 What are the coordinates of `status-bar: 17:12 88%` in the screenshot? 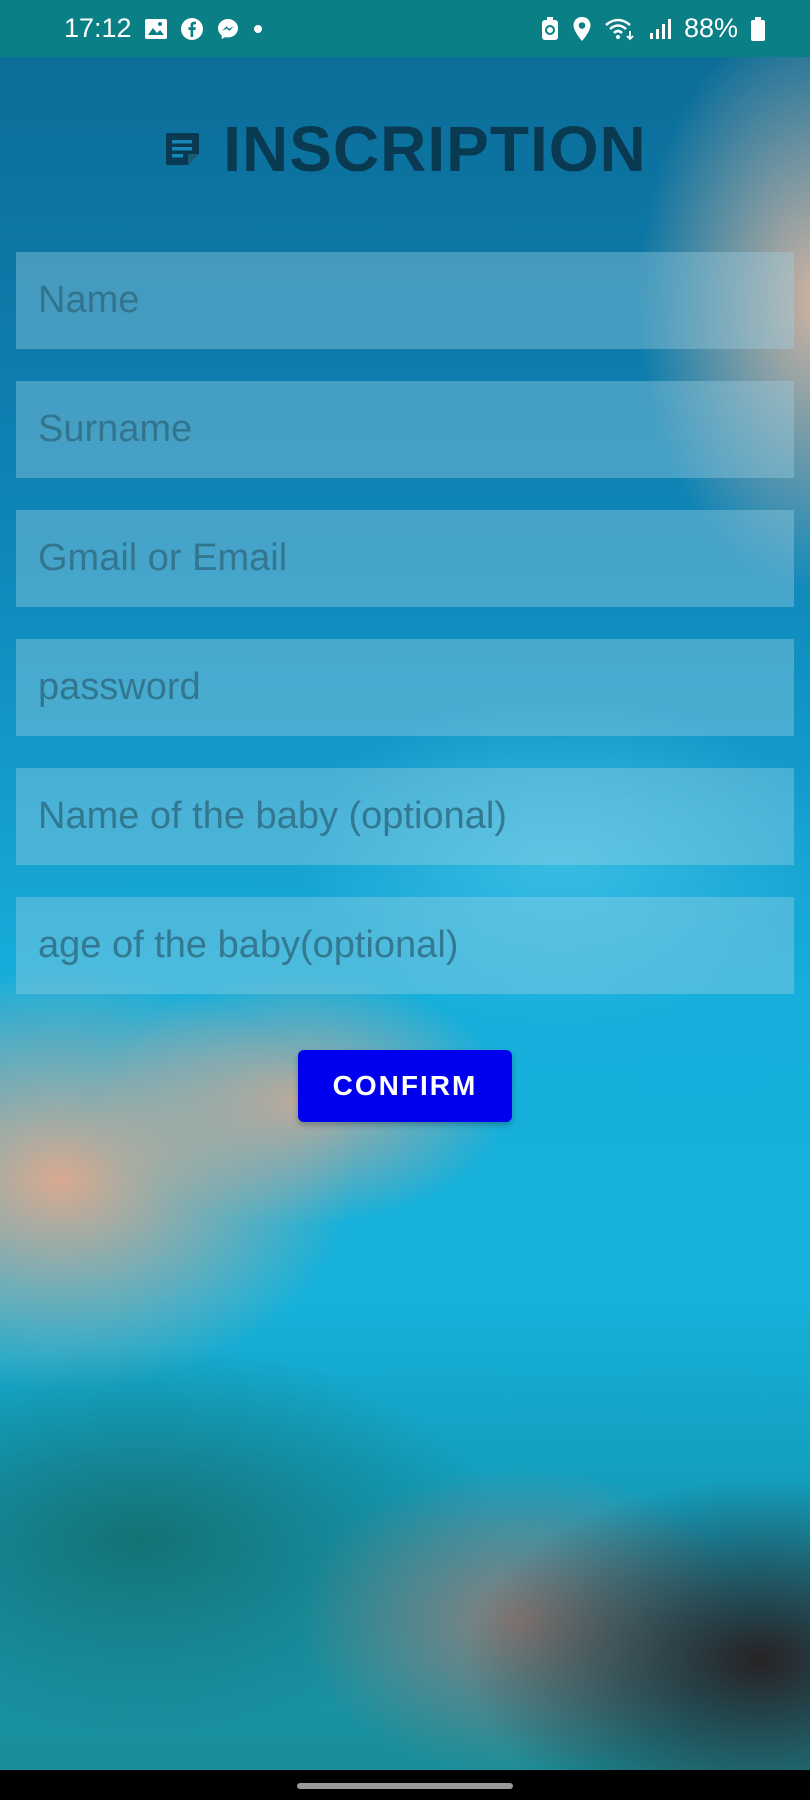 It's located at (405, 28).